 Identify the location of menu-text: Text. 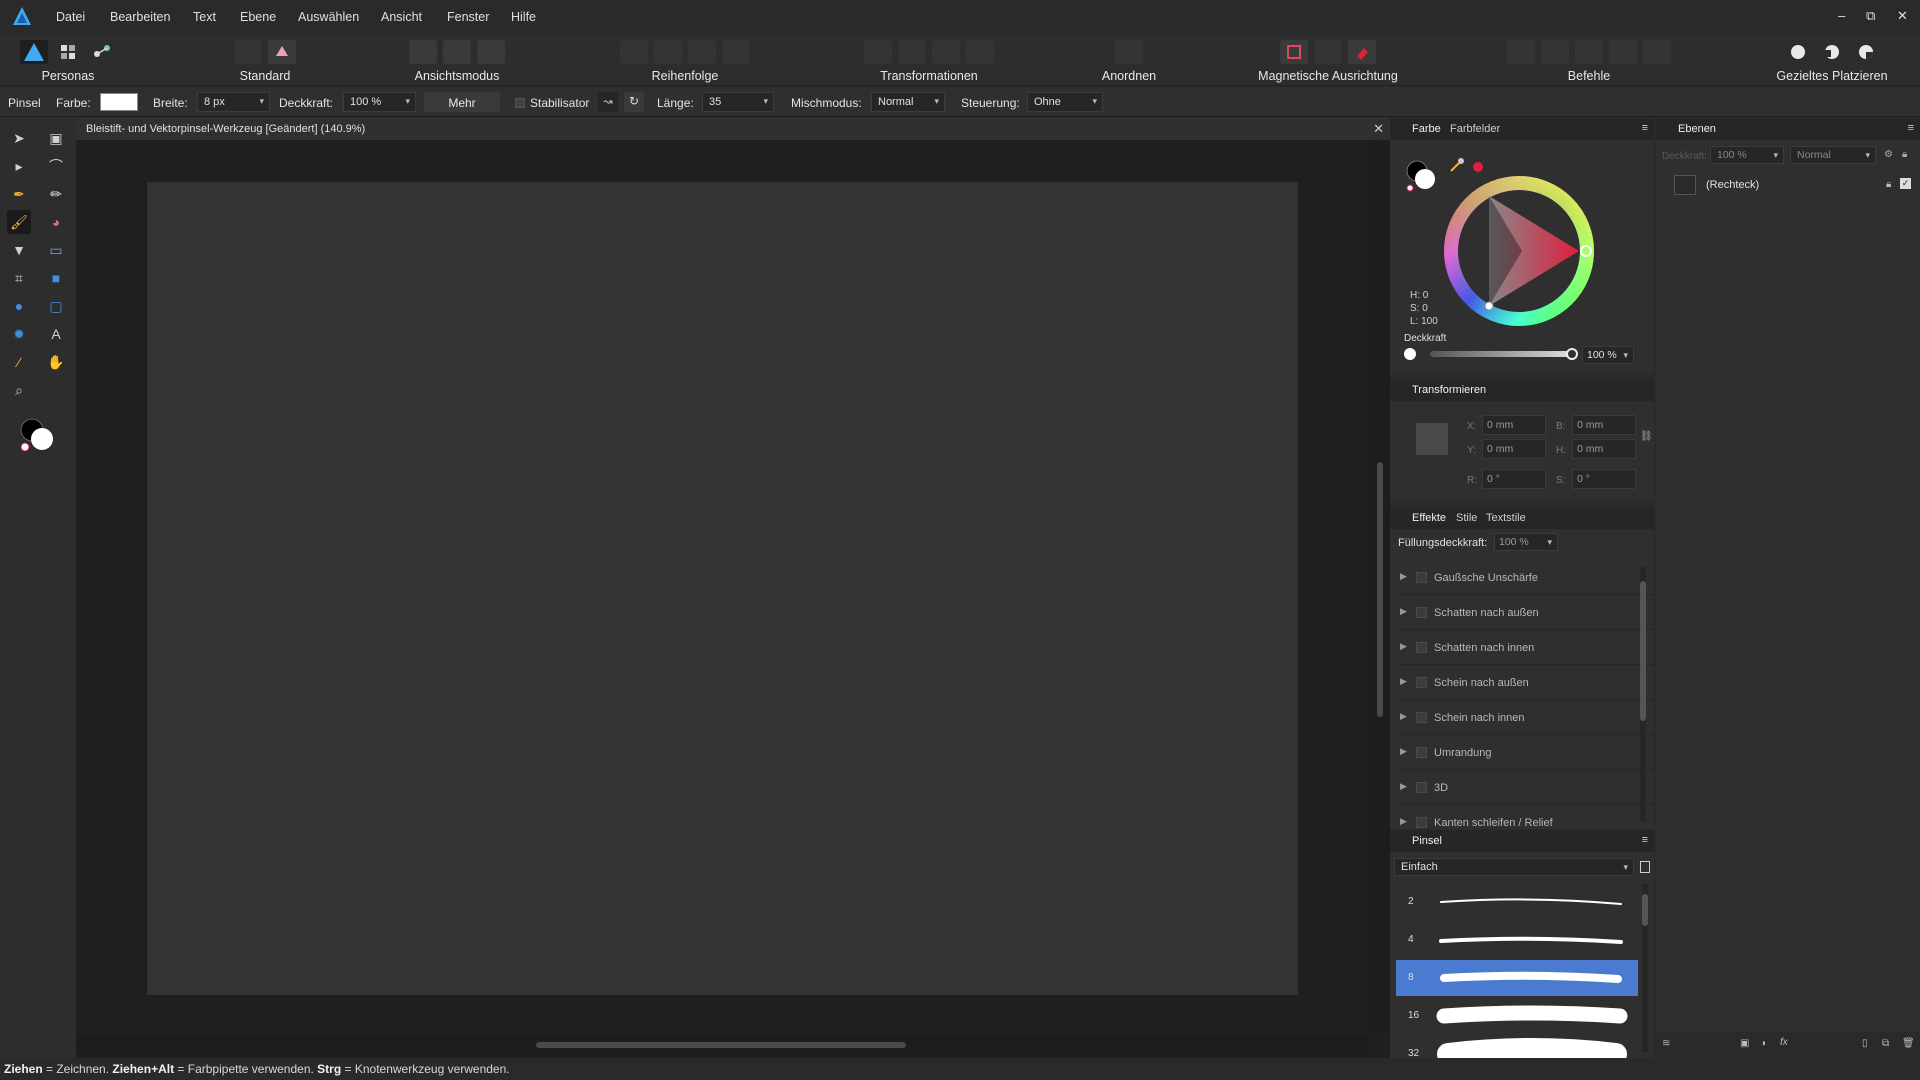
(204, 17).